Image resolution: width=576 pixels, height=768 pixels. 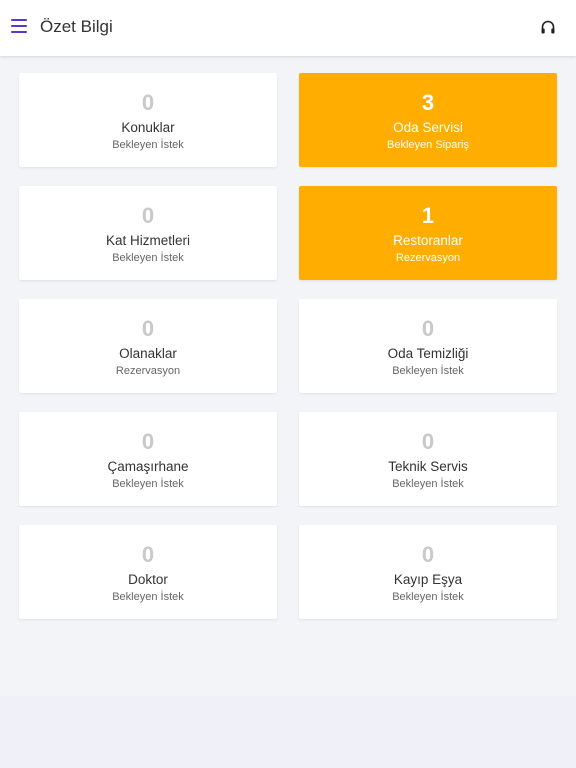 What do you see at coordinates (428, 215) in the screenshot?
I see `card-count: 1` at bounding box center [428, 215].